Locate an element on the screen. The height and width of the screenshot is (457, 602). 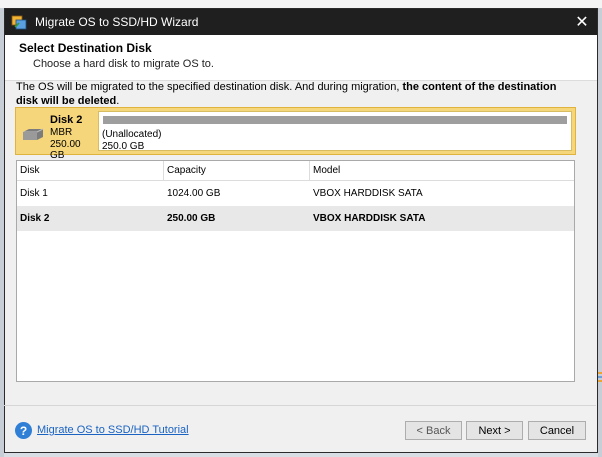
description-end: . is located at coordinates (118, 101).